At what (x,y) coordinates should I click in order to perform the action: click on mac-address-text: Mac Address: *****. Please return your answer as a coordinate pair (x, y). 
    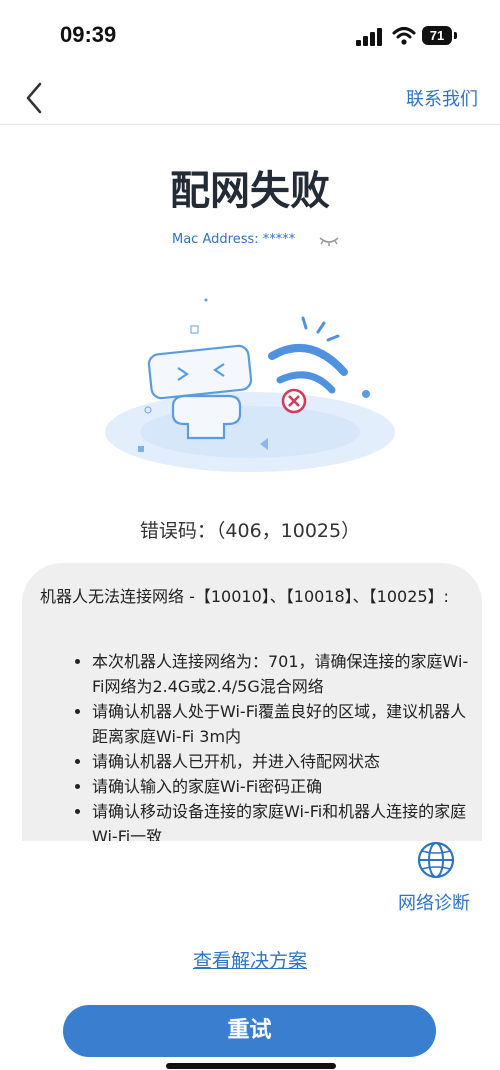
    Looking at the image, I should click on (234, 239).